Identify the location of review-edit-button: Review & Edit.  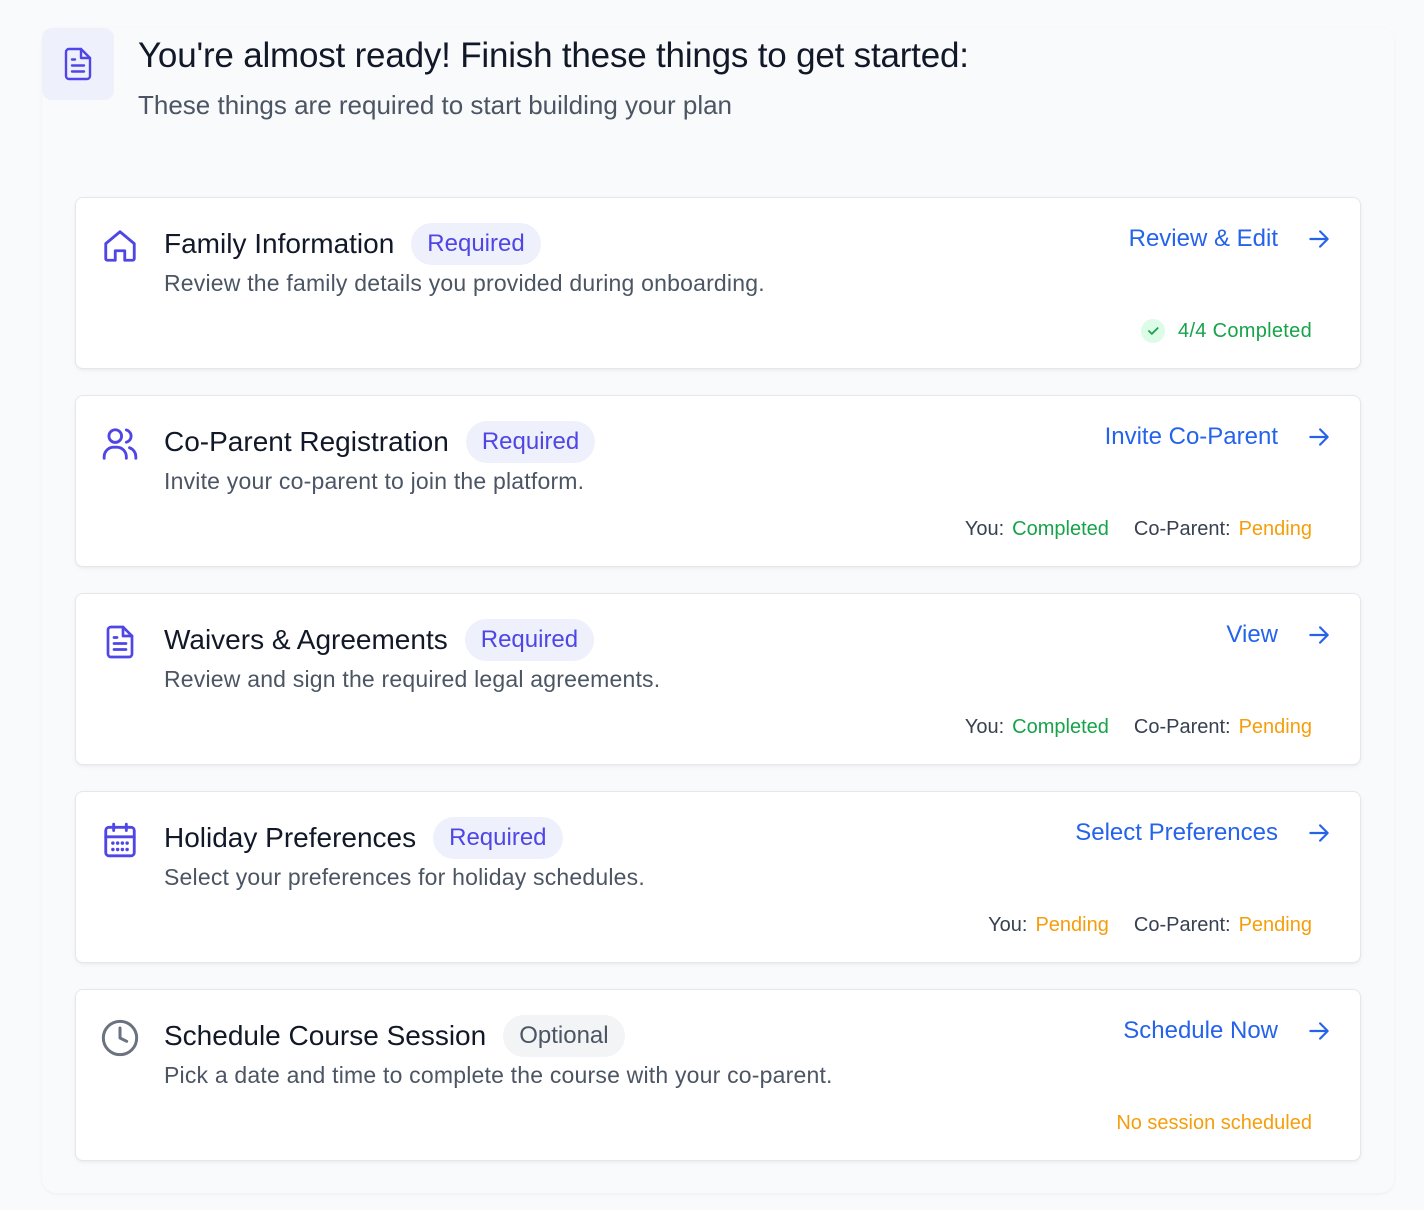
(1231, 239).